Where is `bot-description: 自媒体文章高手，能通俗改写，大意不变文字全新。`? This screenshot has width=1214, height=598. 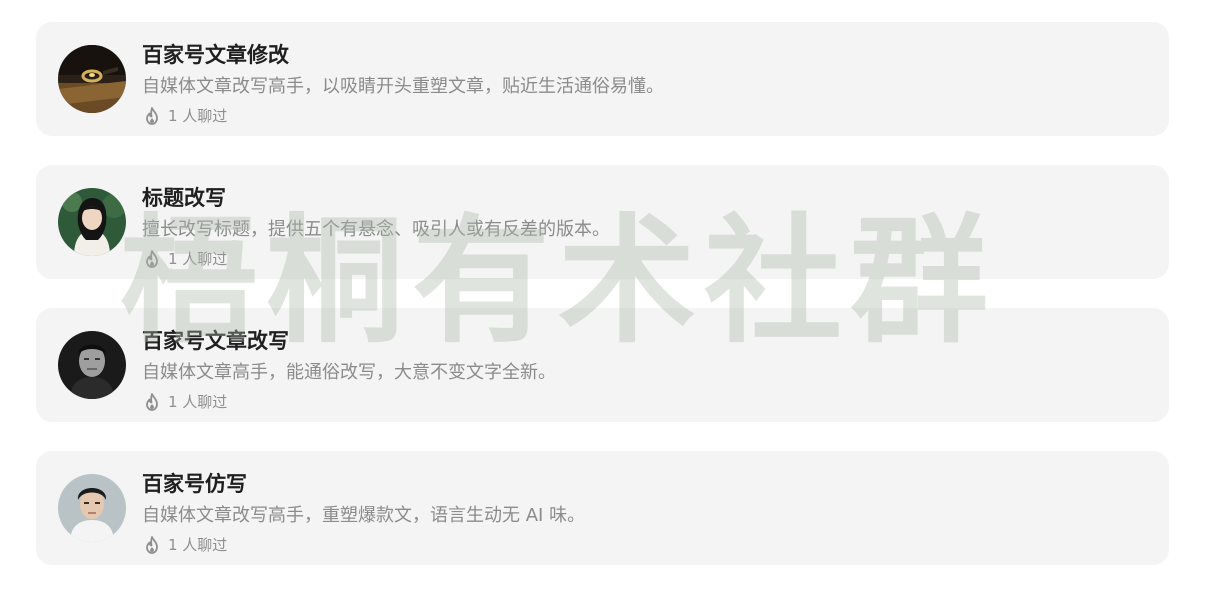
bot-description: 自媒体文章高手，能通俗改写，大意不变文字全新。 is located at coordinates (349, 372).